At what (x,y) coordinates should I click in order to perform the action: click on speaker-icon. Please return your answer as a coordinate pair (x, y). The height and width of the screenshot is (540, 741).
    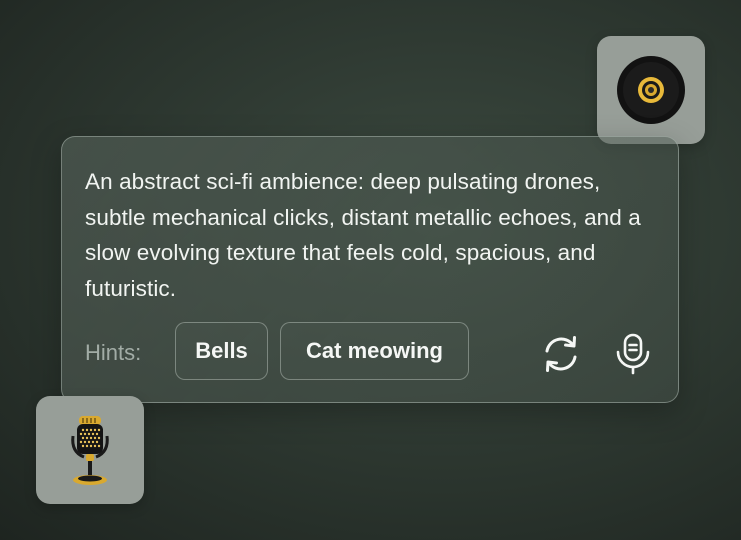
    Looking at the image, I should click on (651, 90).